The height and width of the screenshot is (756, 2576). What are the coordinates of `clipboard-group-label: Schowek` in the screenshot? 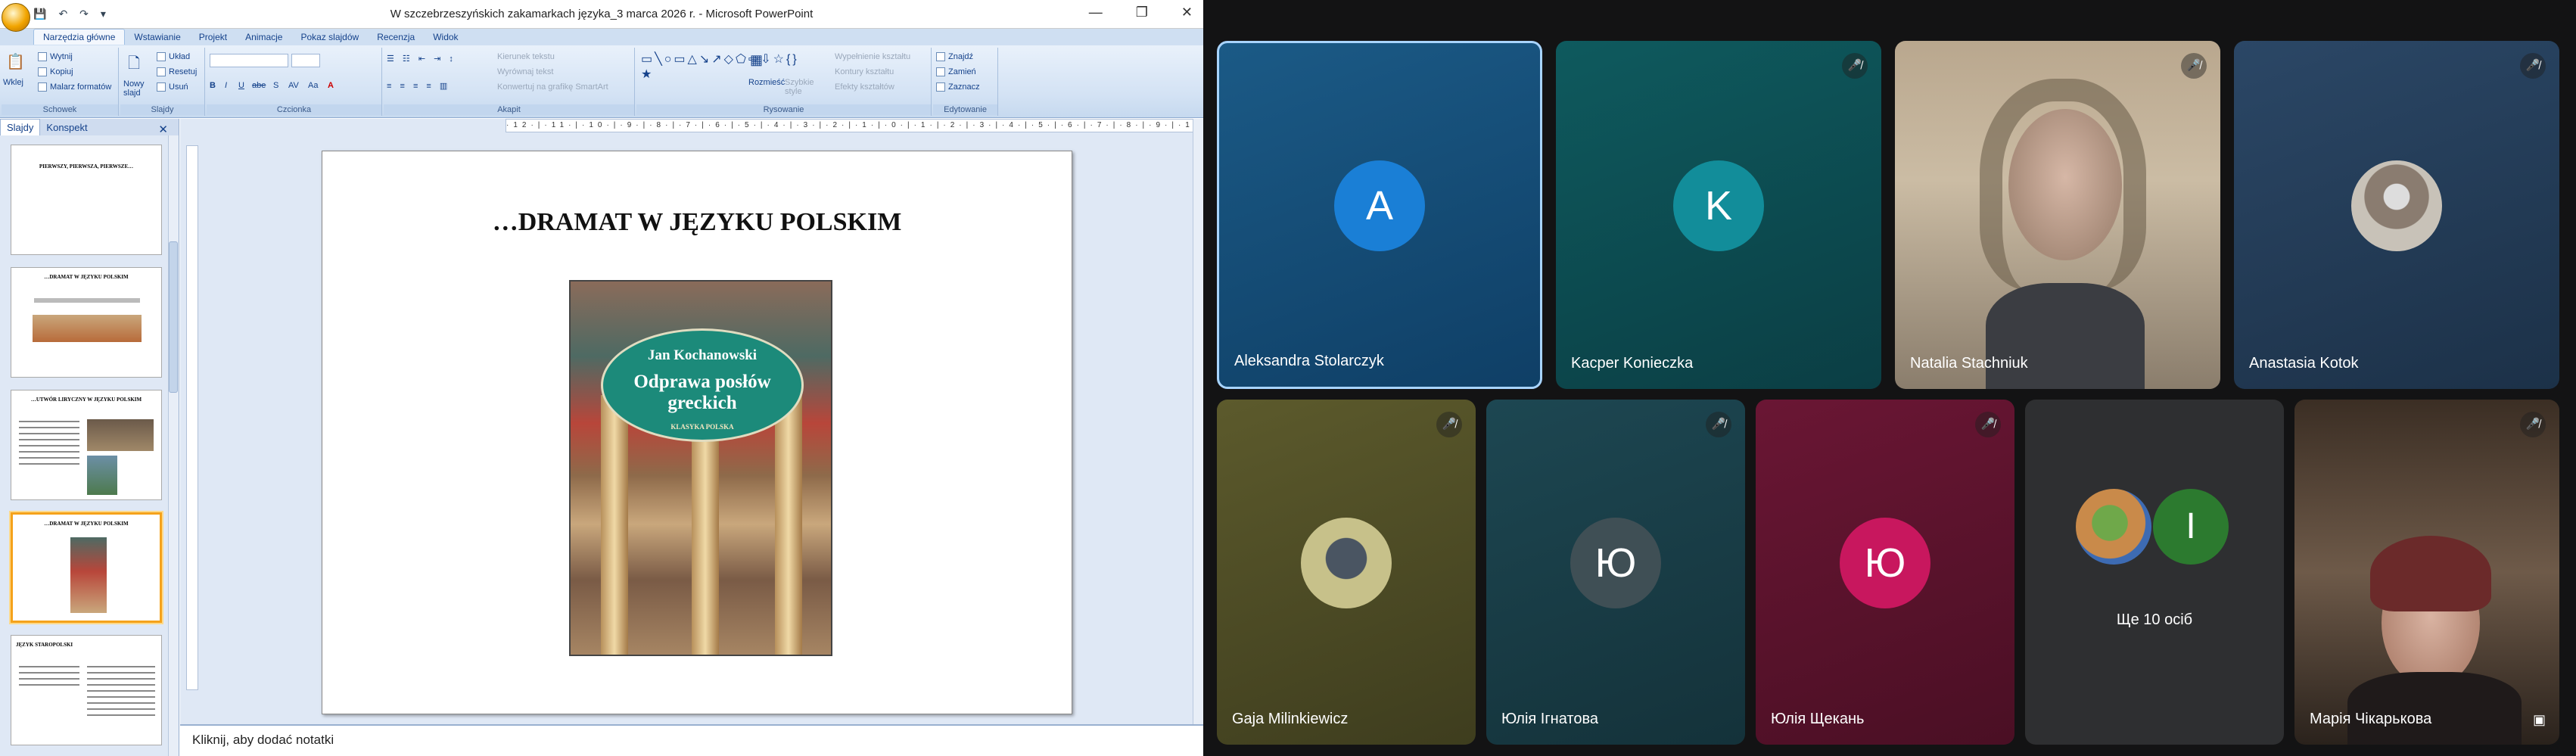 It's located at (60, 109).